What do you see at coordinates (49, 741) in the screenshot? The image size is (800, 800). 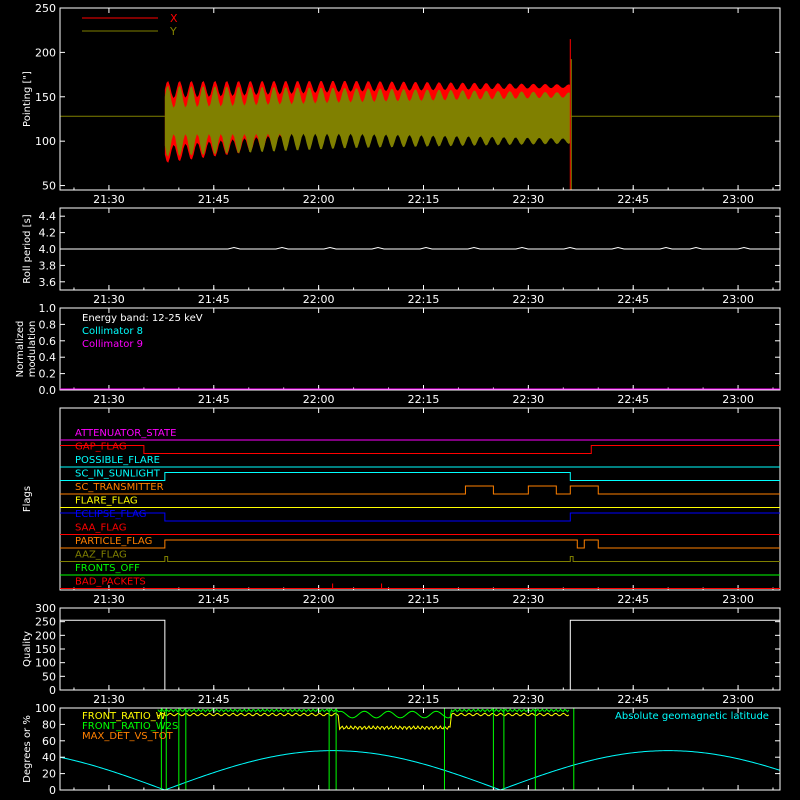 I see `latitude-ytick-label: 60` at bounding box center [49, 741].